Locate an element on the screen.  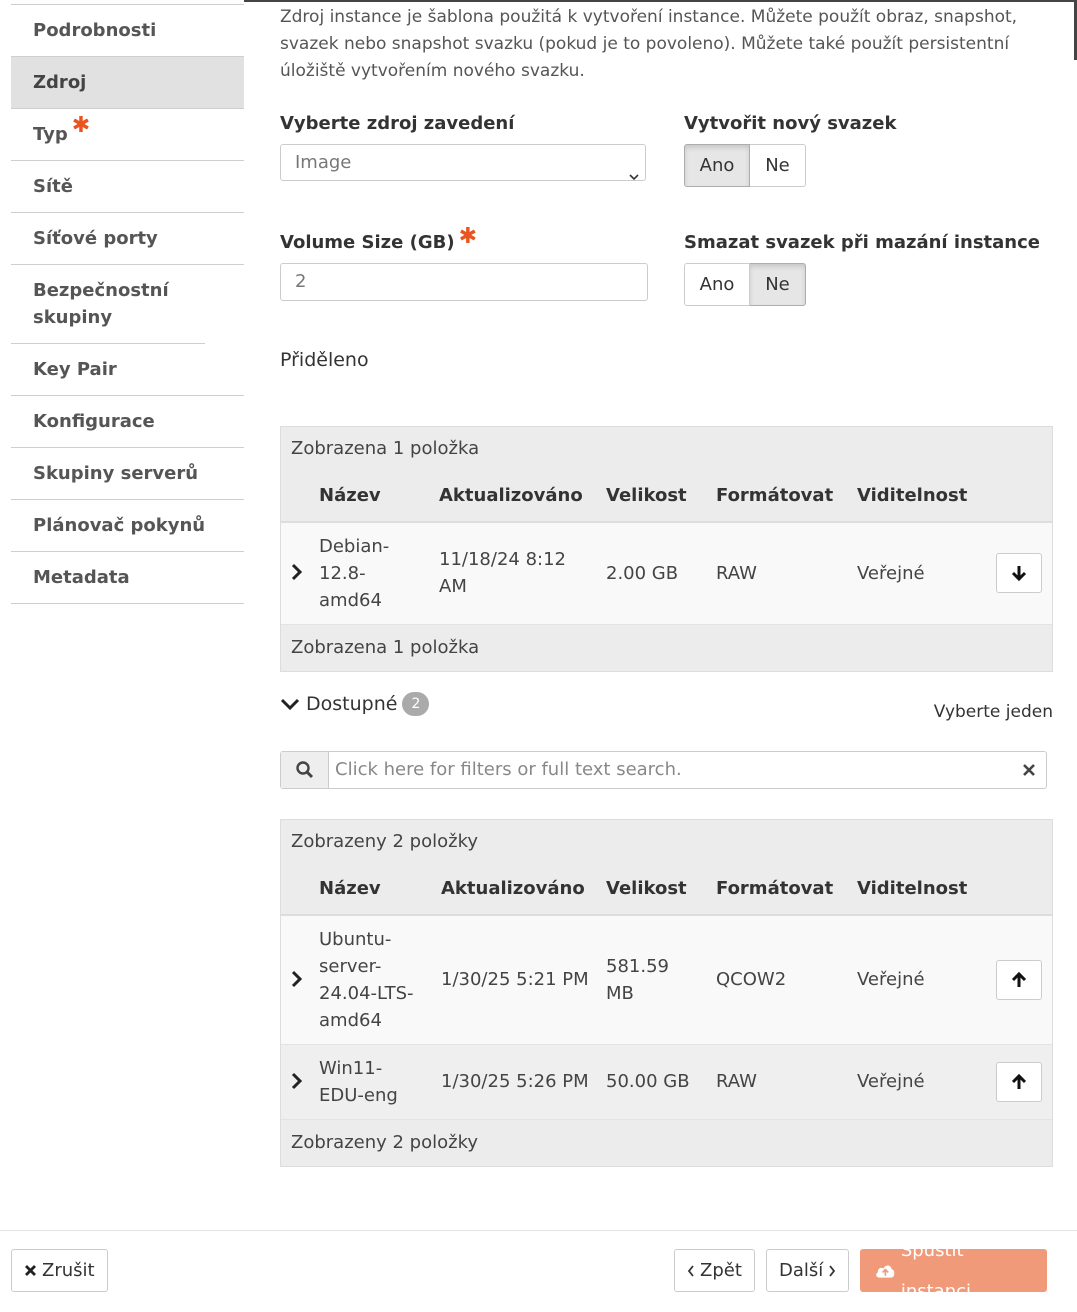
available-toggle: Dostupné 2 is located at coordinates (355, 704).